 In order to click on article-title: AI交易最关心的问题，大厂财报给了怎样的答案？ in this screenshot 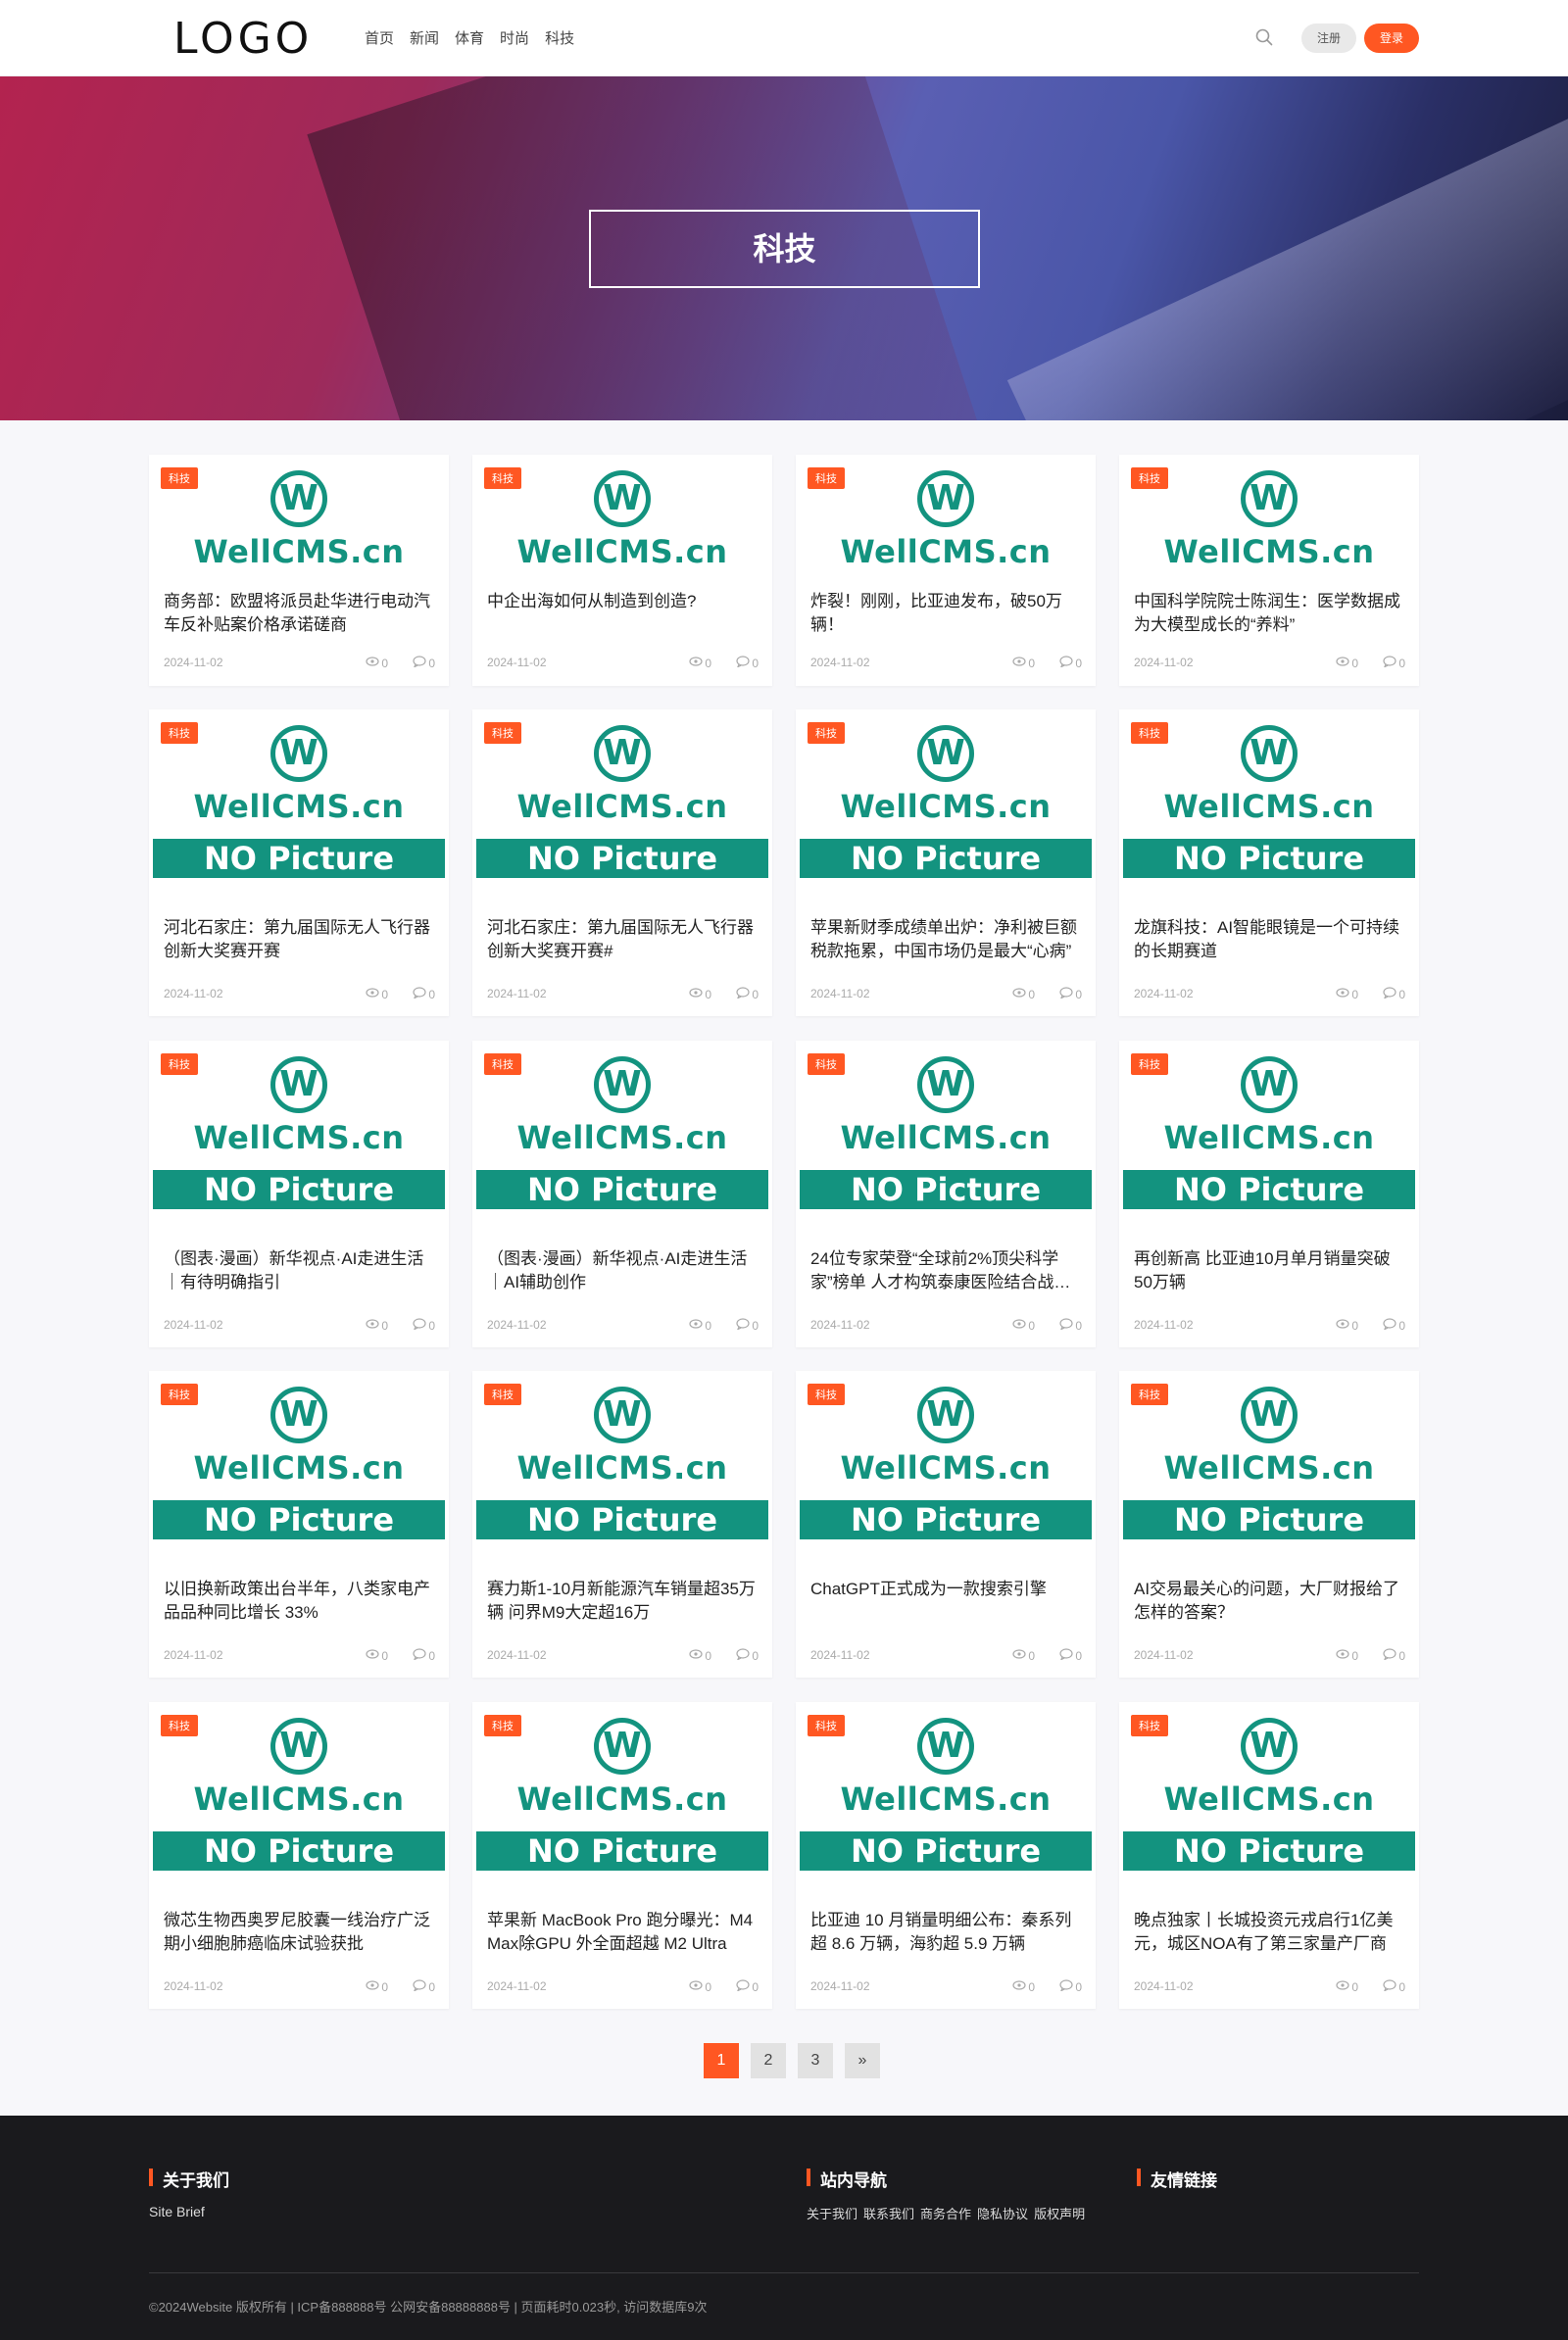, I will do `click(1269, 1601)`.